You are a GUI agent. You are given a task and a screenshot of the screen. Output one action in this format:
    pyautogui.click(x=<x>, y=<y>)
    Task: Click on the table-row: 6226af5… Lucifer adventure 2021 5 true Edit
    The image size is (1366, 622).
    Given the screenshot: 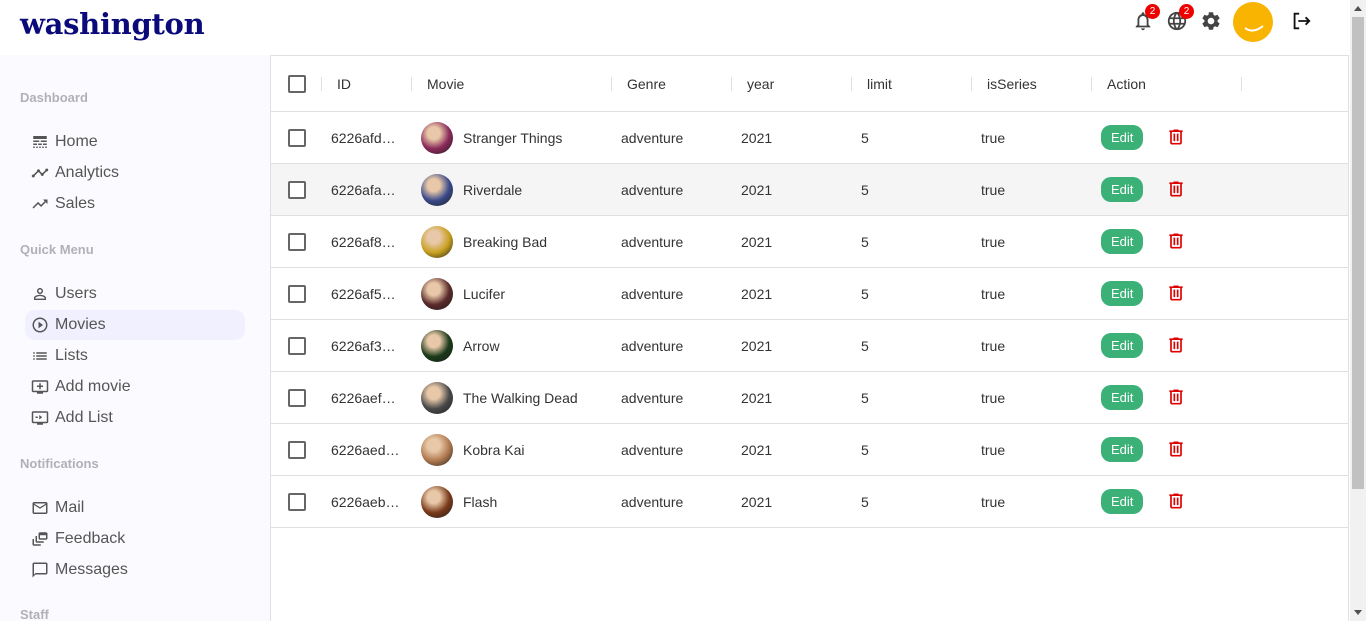 What is the action you would take?
    pyautogui.click(x=809, y=294)
    